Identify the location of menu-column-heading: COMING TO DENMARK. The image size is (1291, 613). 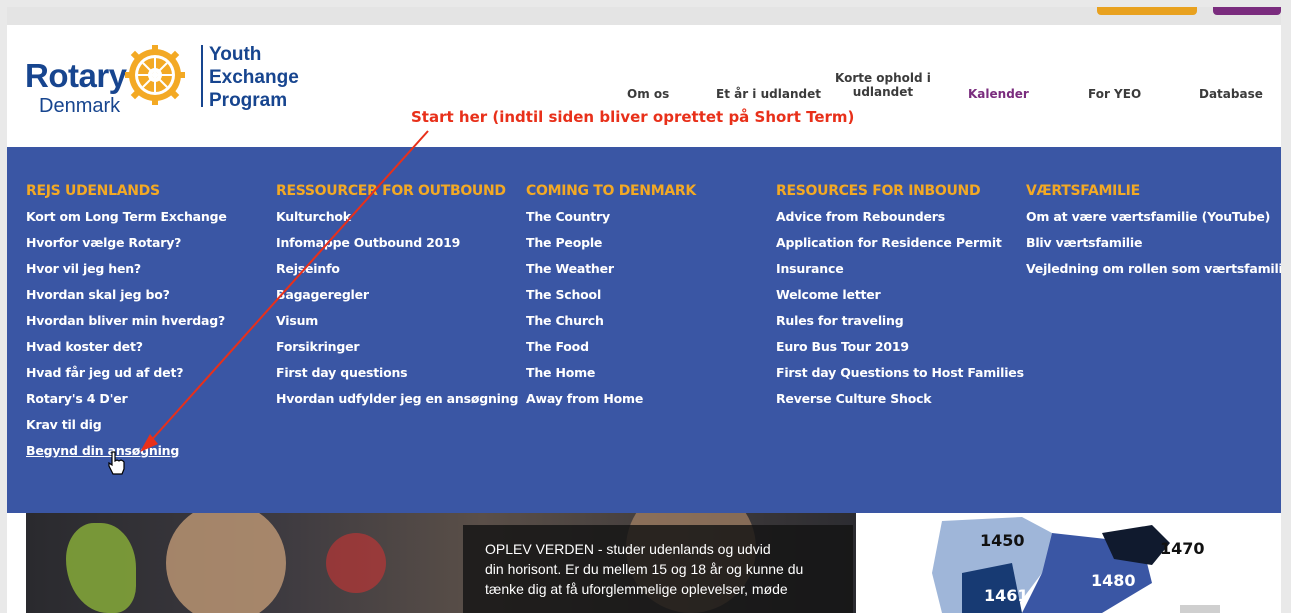
(611, 191).